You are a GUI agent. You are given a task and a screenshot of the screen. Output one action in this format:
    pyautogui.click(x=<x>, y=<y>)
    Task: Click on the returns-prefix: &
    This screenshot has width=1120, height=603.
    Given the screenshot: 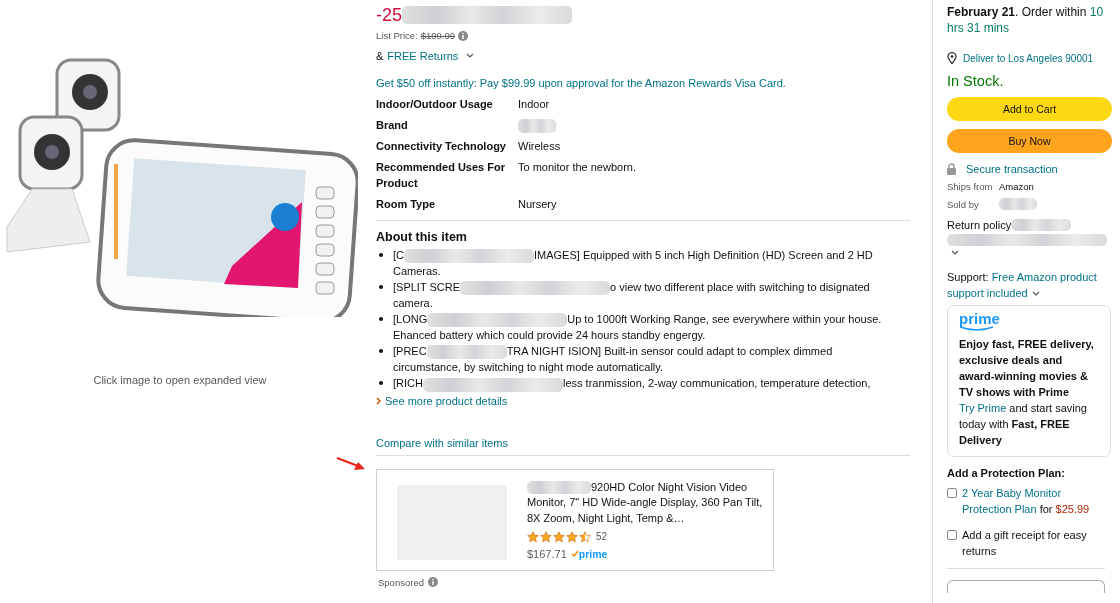 What is the action you would take?
    pyautogui.click(x=380, y=56)
    